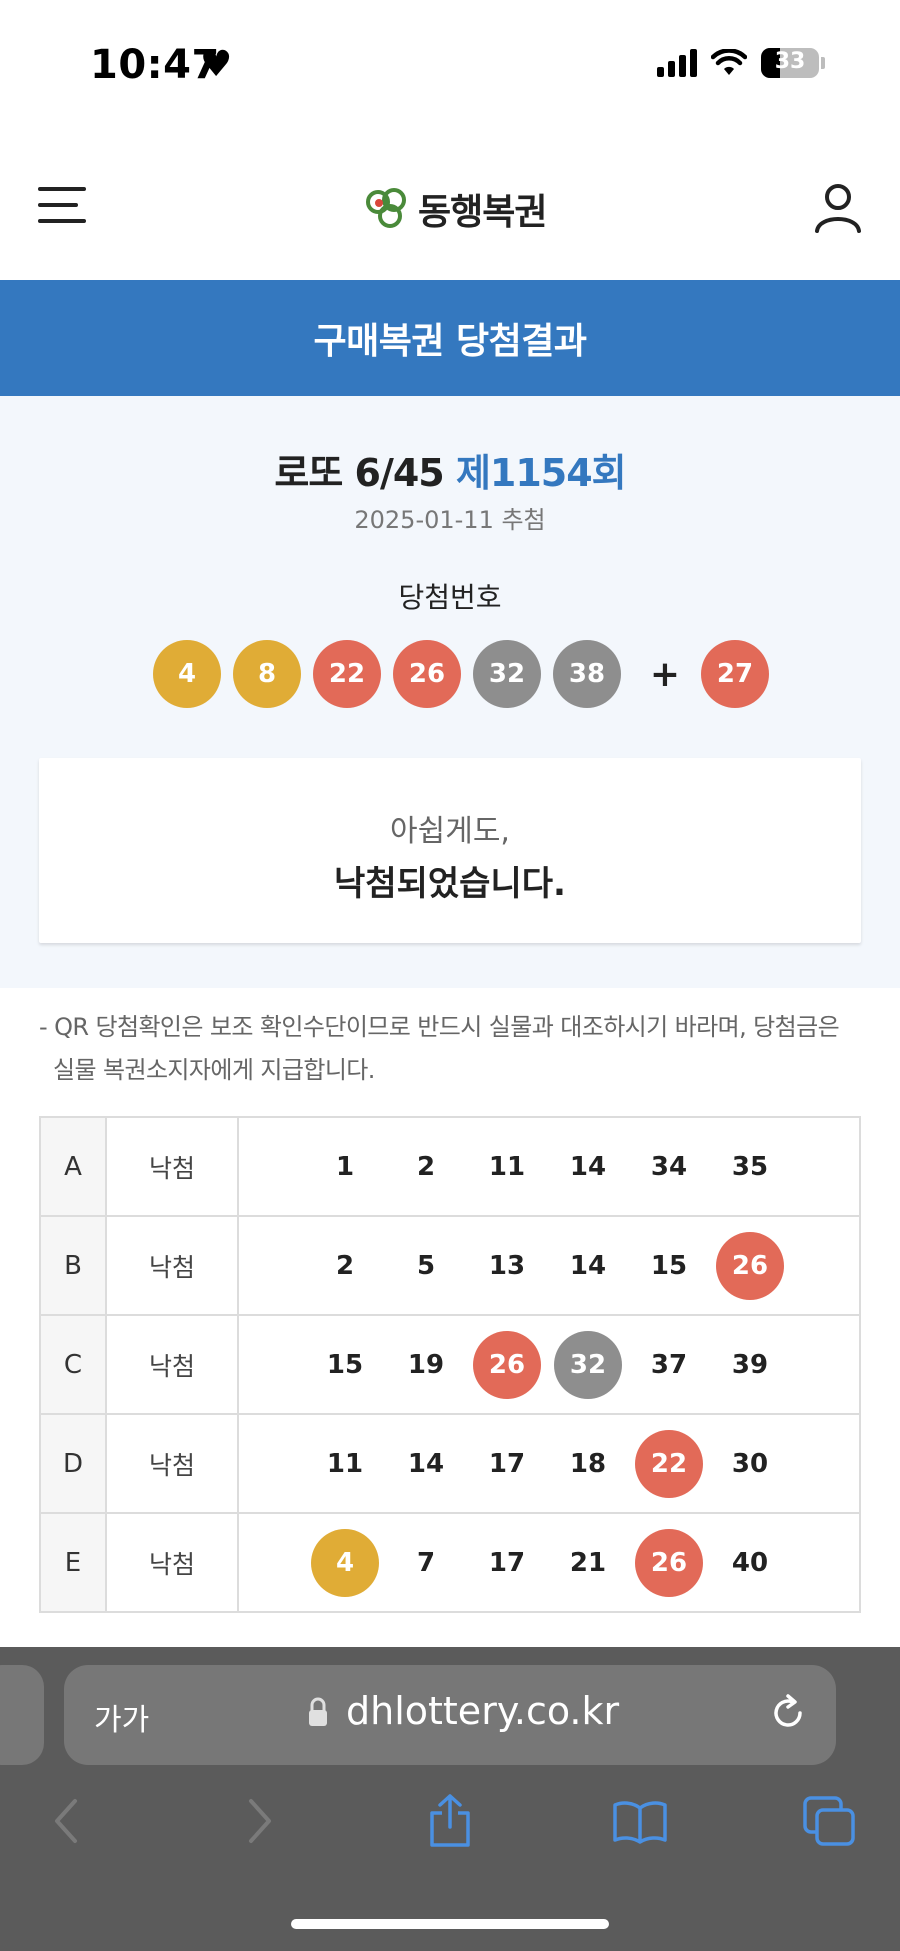 The height and width of the screenshot is (1951, 900). I want to click on ticket-numbers: 1 2 11 14 34 35, so click(549, 1166).